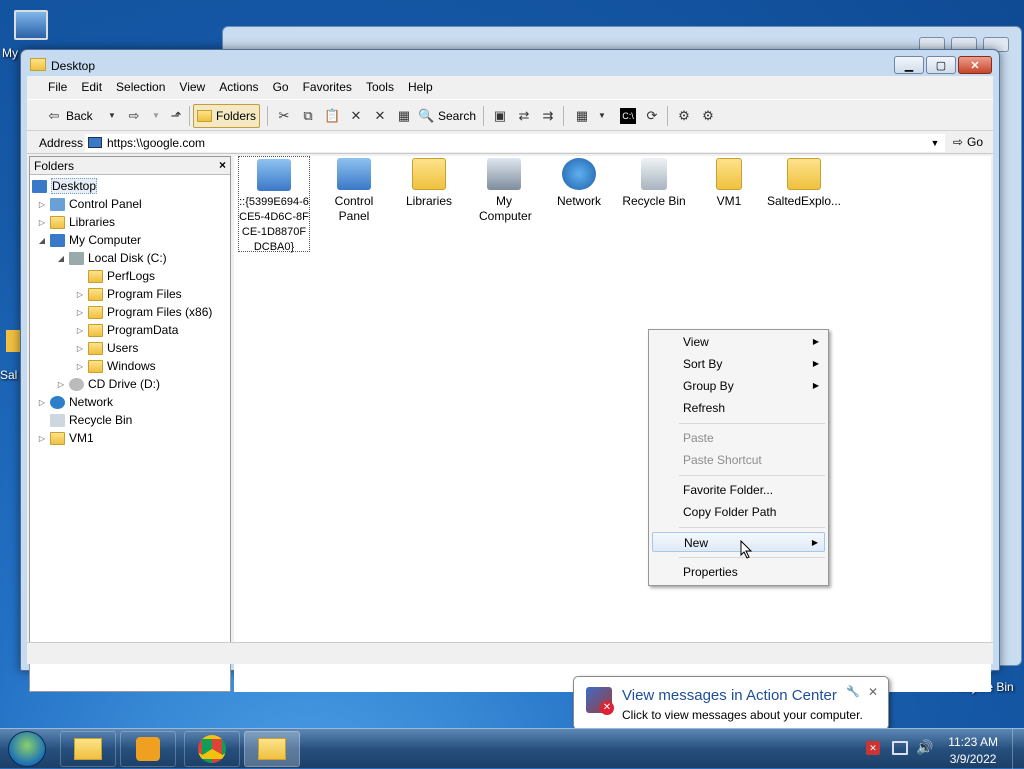  What do you see at coordinates (738, 542) in the screenshot?
I see `menu-item-new: New ▶` at bounding box center [738, 542].